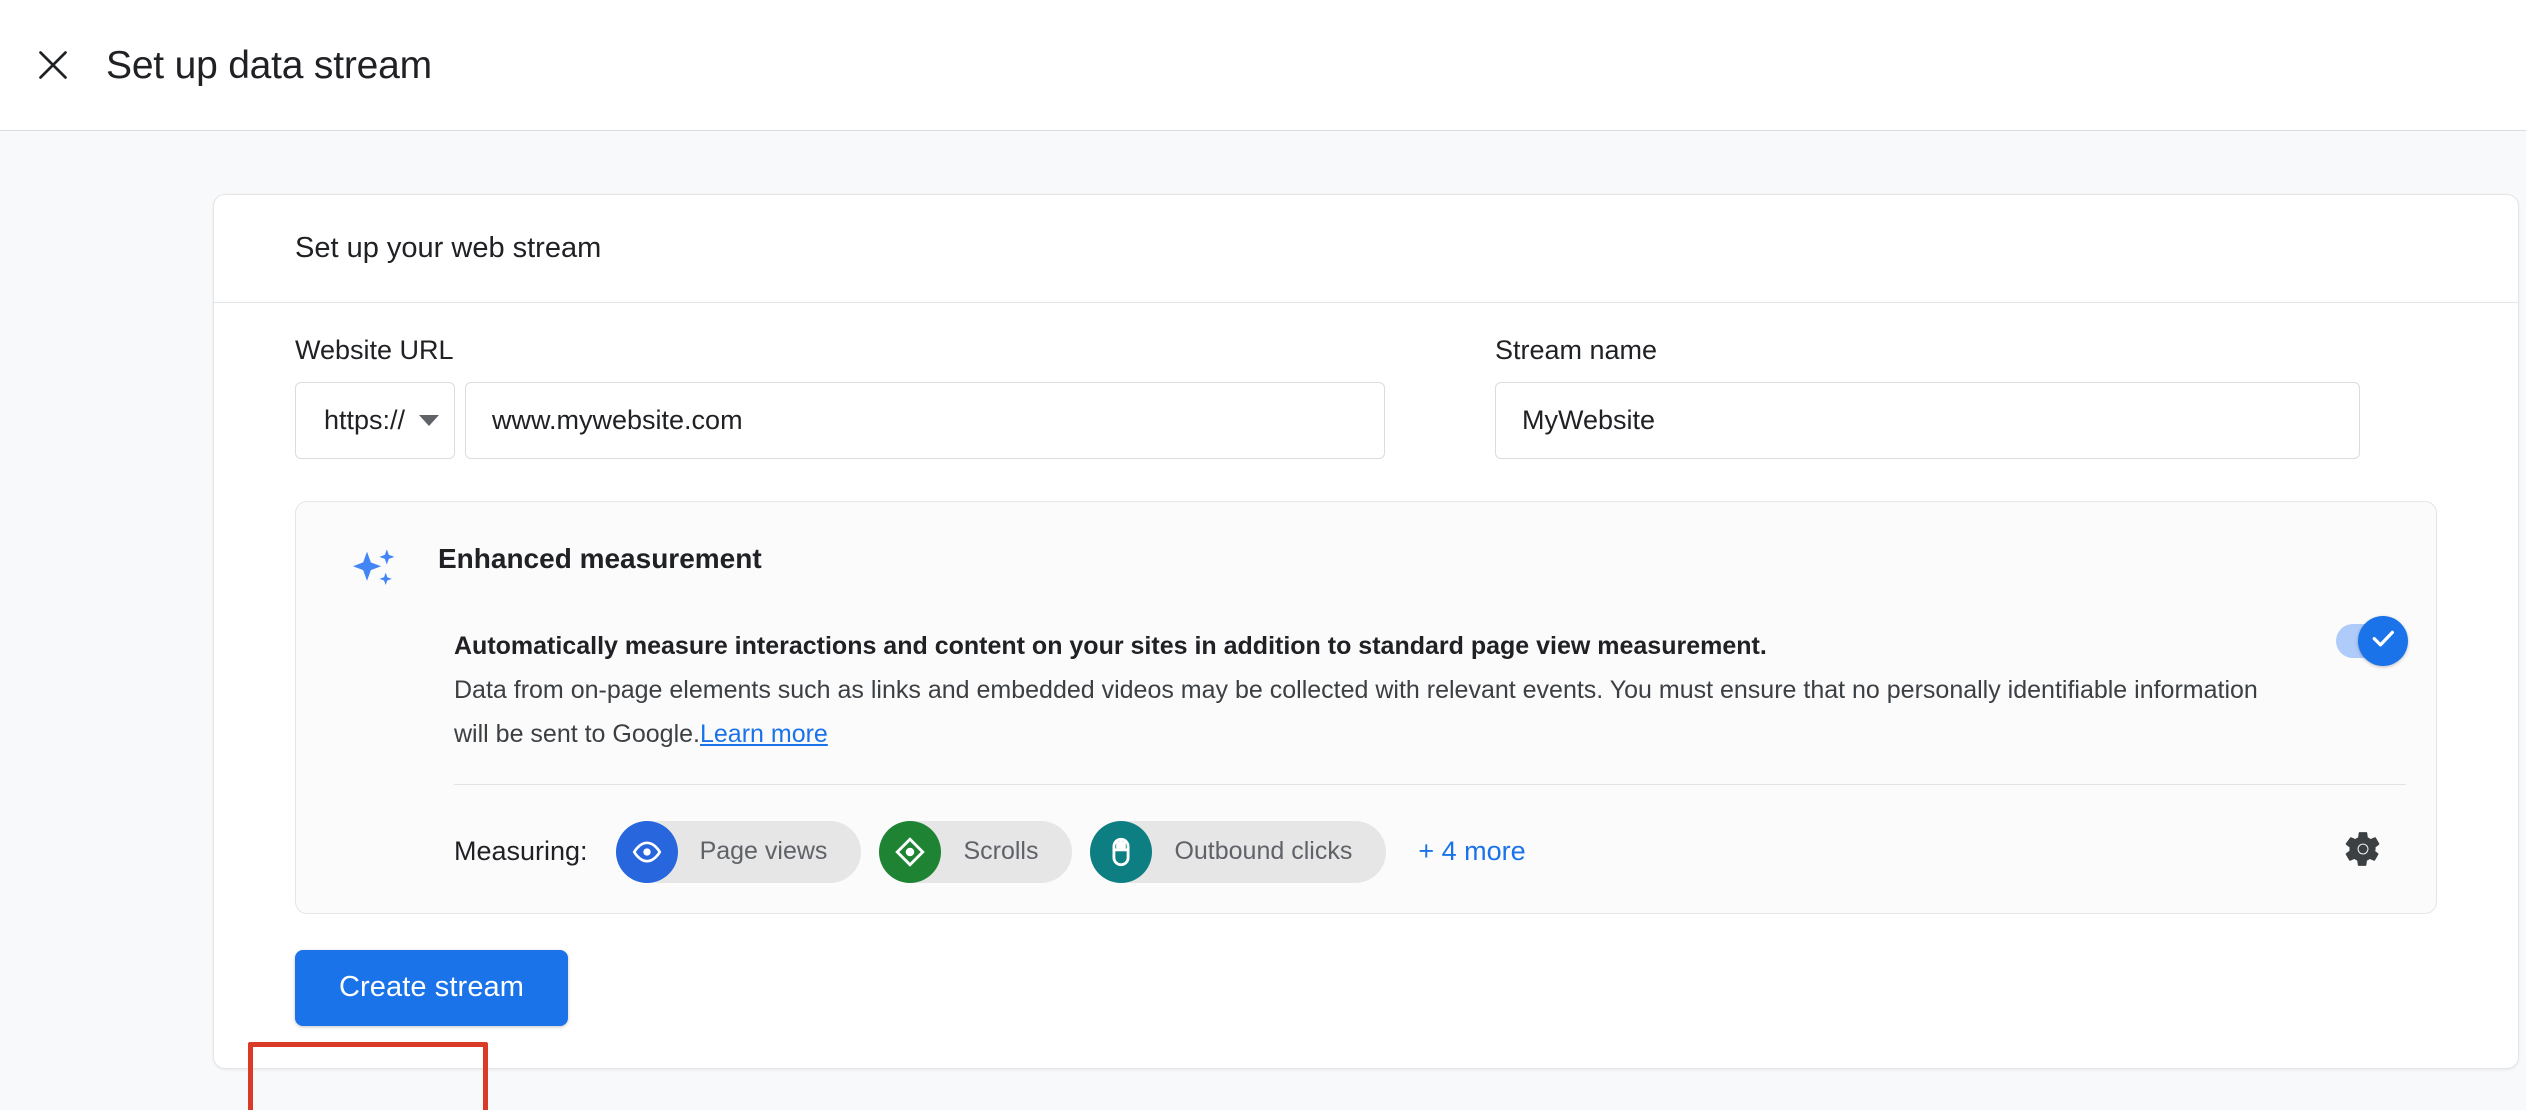  I want to click on website-url-label: Website URL, so click(374, 350).